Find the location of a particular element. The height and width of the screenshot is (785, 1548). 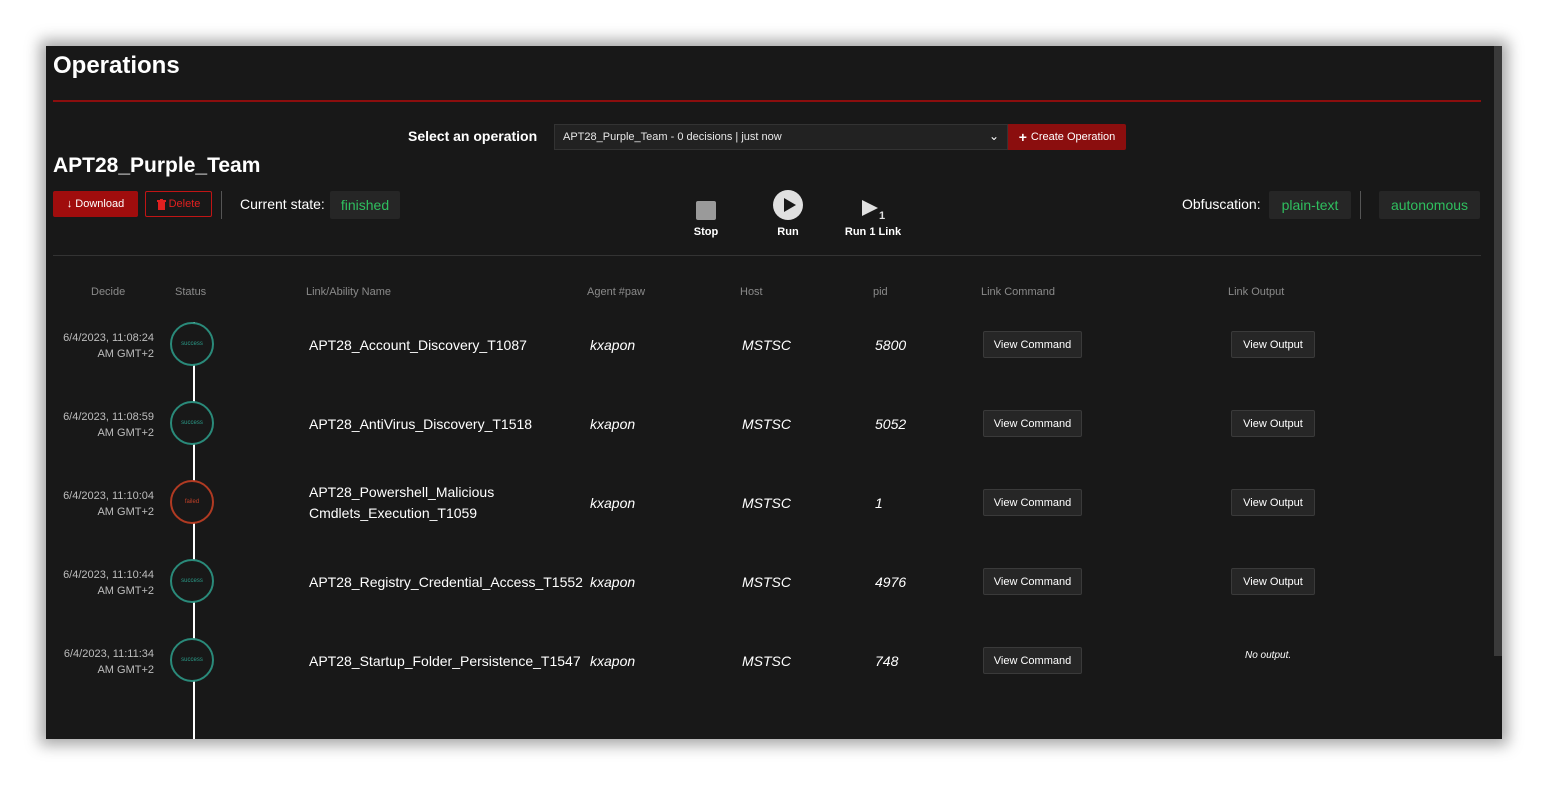

pid-value: 4976 is located at coordinates (891, 582).